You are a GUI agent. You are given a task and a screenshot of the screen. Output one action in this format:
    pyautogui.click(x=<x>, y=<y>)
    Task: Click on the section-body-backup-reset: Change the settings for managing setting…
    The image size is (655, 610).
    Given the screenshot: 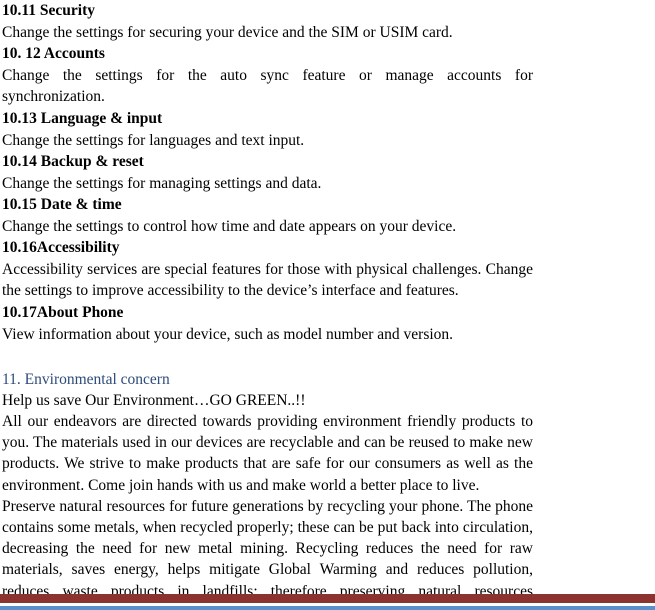 What is the action you would take?
    pyautogui.click(x=162, y=183)
    